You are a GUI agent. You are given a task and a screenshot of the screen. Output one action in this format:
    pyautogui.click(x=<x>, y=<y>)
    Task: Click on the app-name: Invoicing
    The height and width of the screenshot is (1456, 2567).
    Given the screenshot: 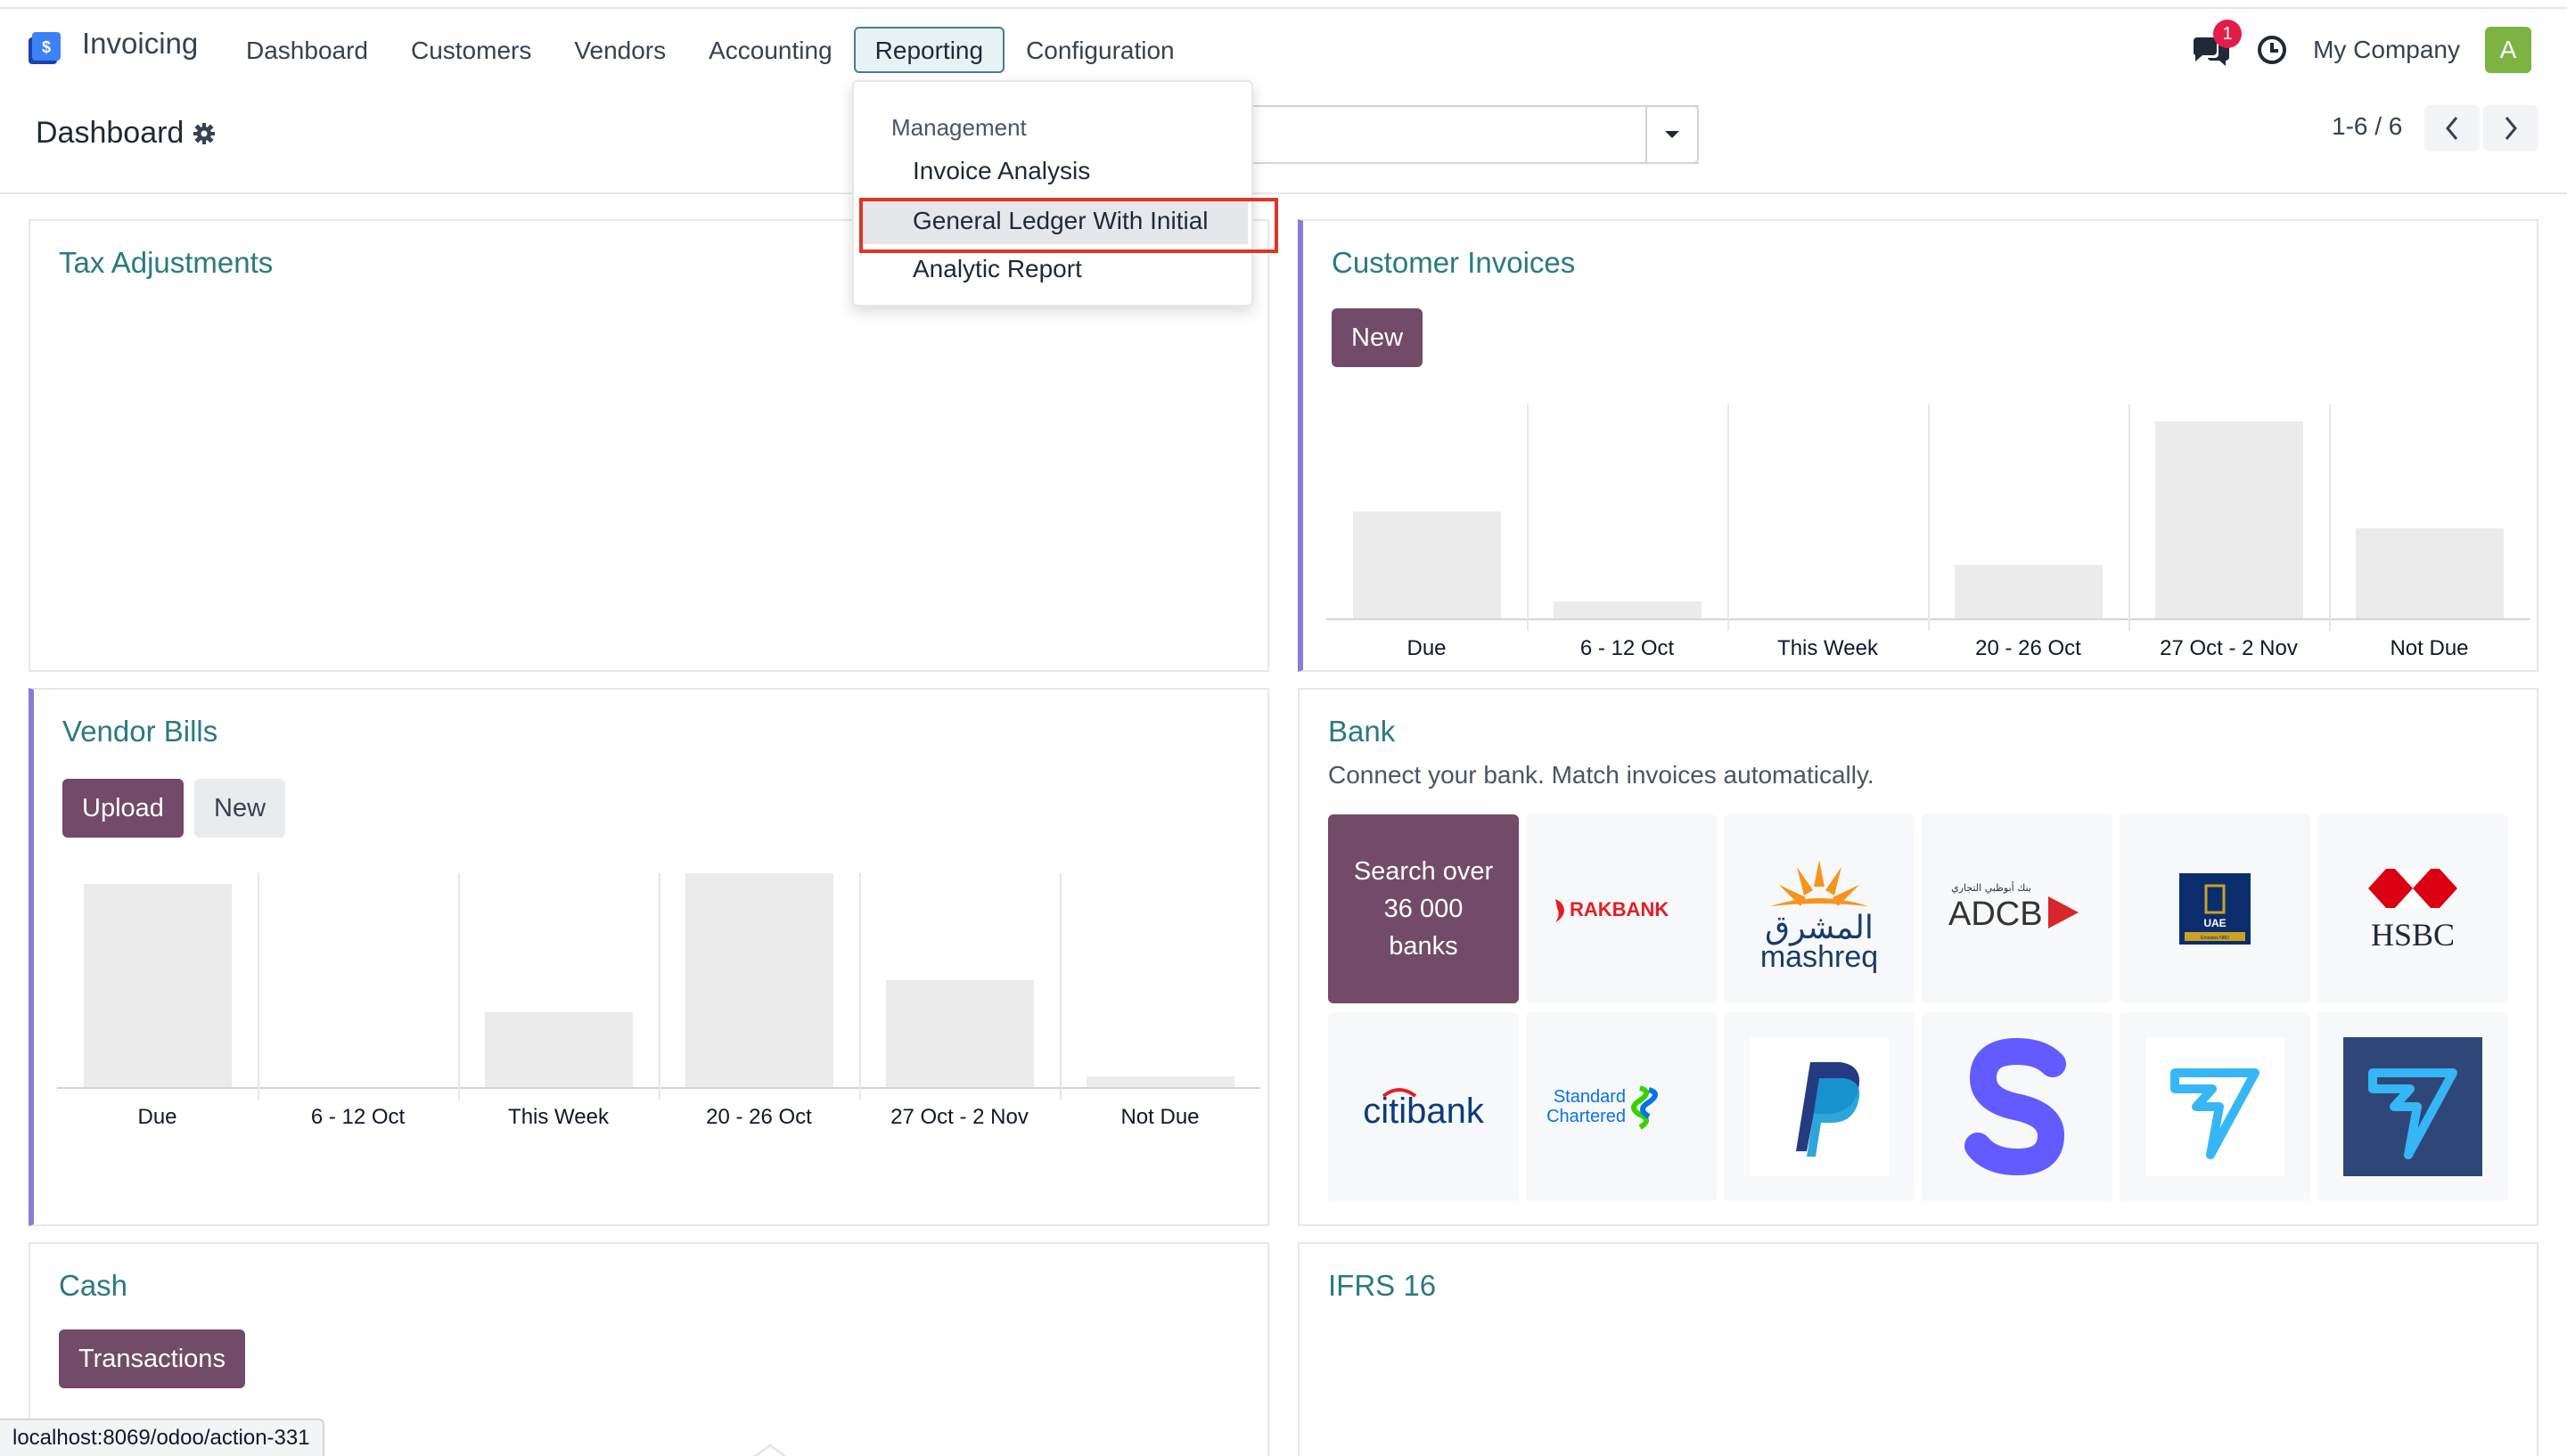 What is the action you would take?
    pyautogui.click(x=140, y=44)
    